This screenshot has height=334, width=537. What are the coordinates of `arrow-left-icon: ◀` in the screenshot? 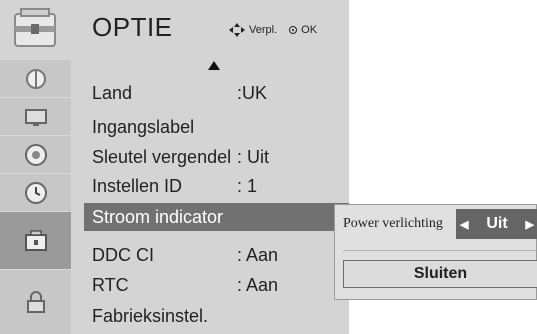 It's located at (464, 224).